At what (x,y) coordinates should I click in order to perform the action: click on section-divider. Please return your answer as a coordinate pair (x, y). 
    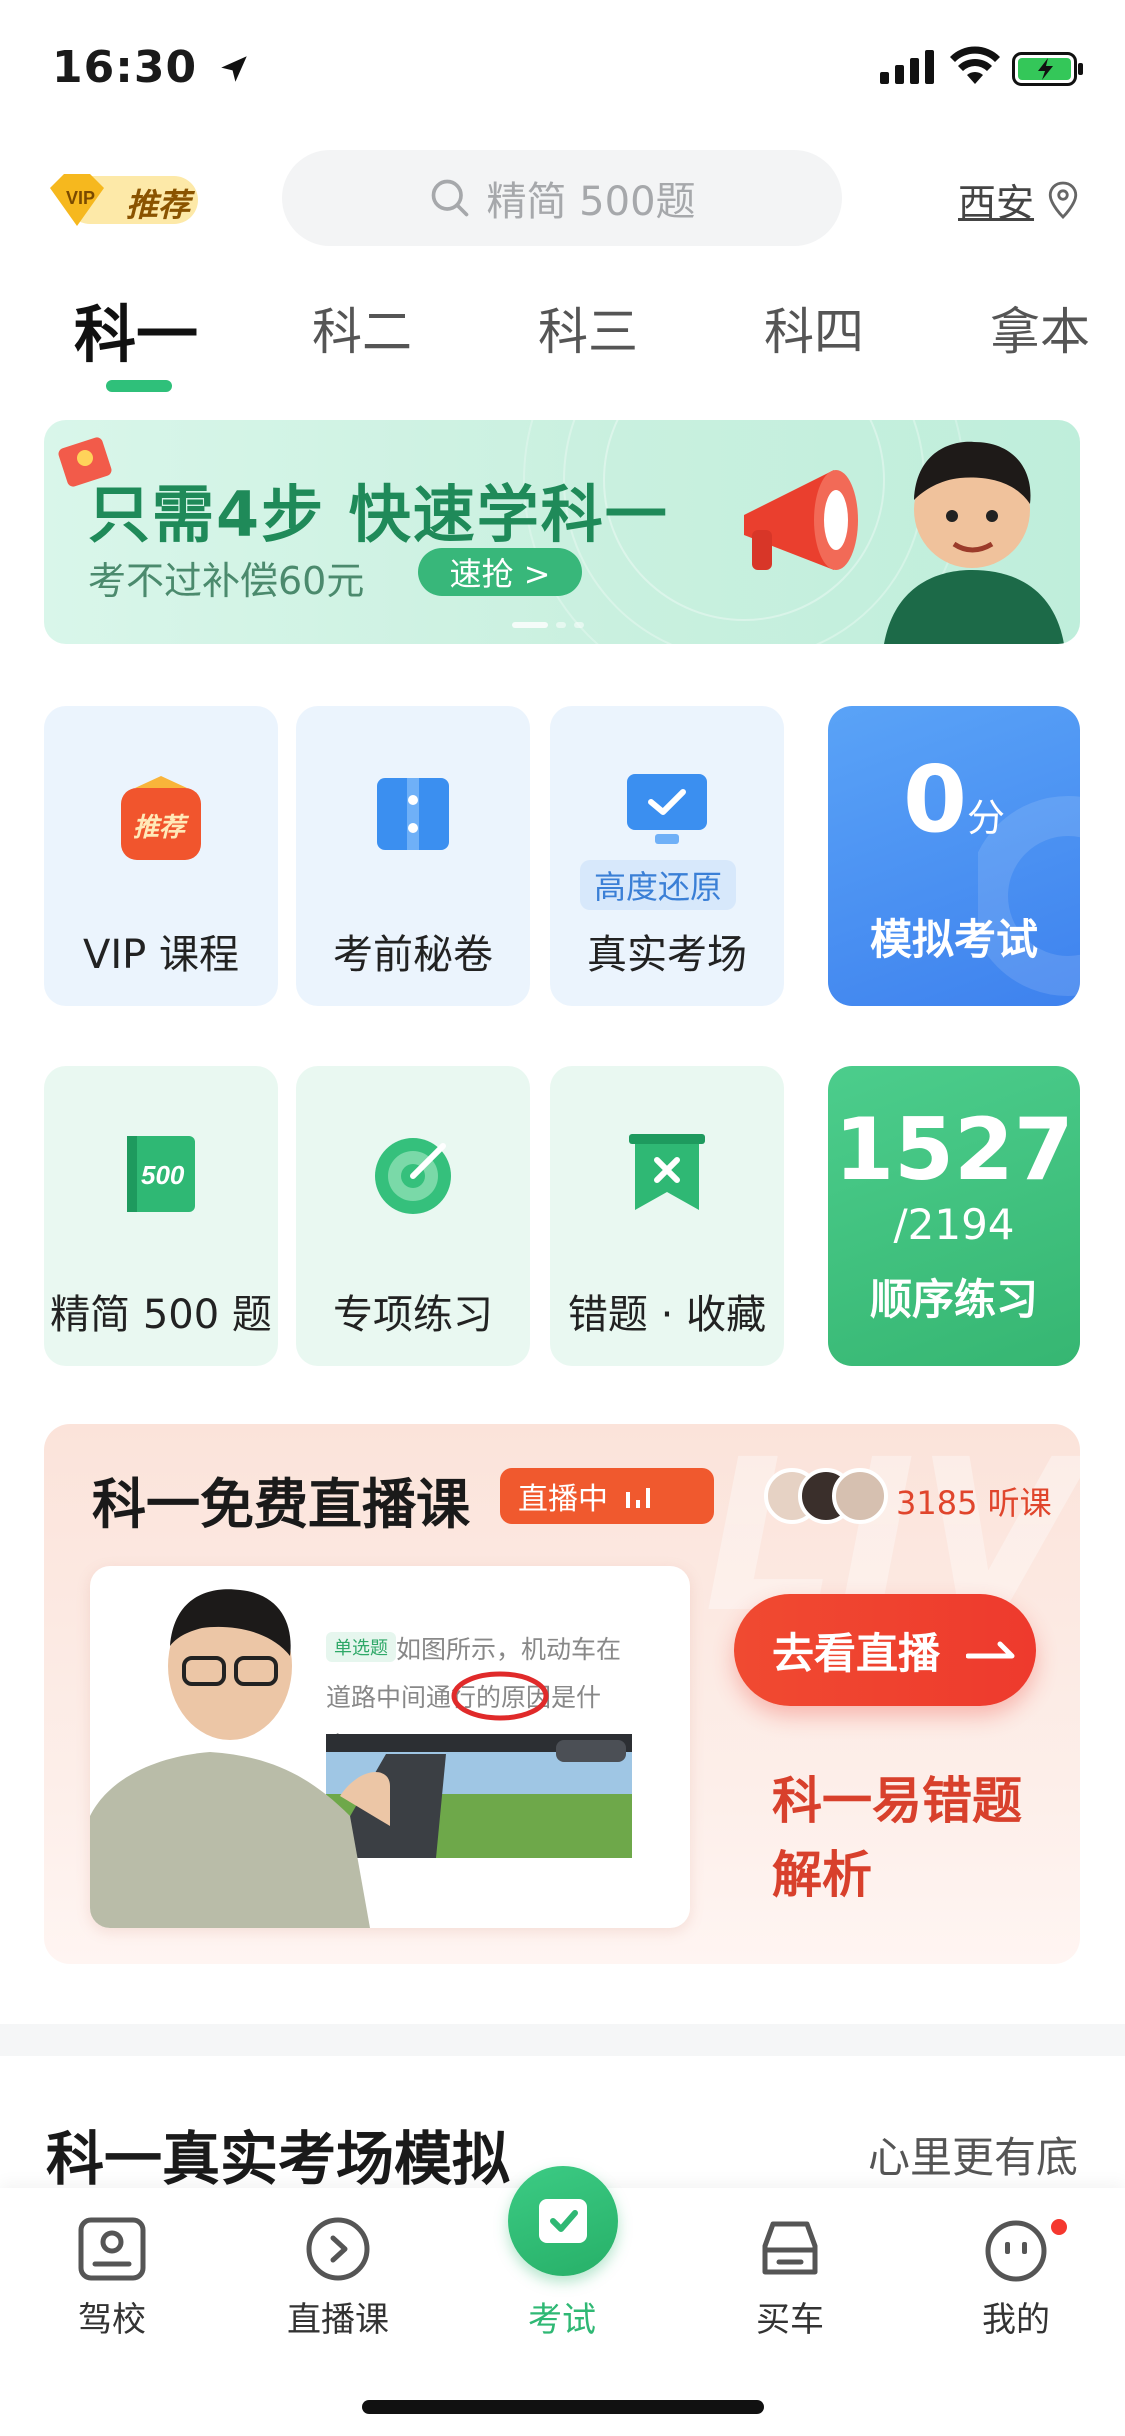
    Looking at the image, I should click on (562, 2040).